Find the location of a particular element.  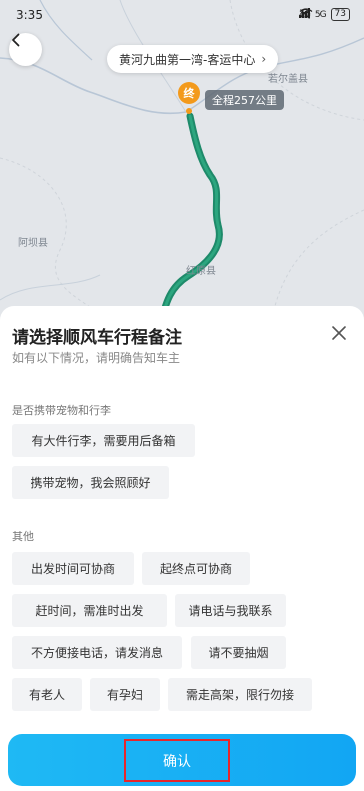

option-no-smoking: 请不要抽烟 is located at coordinates (238, 652).